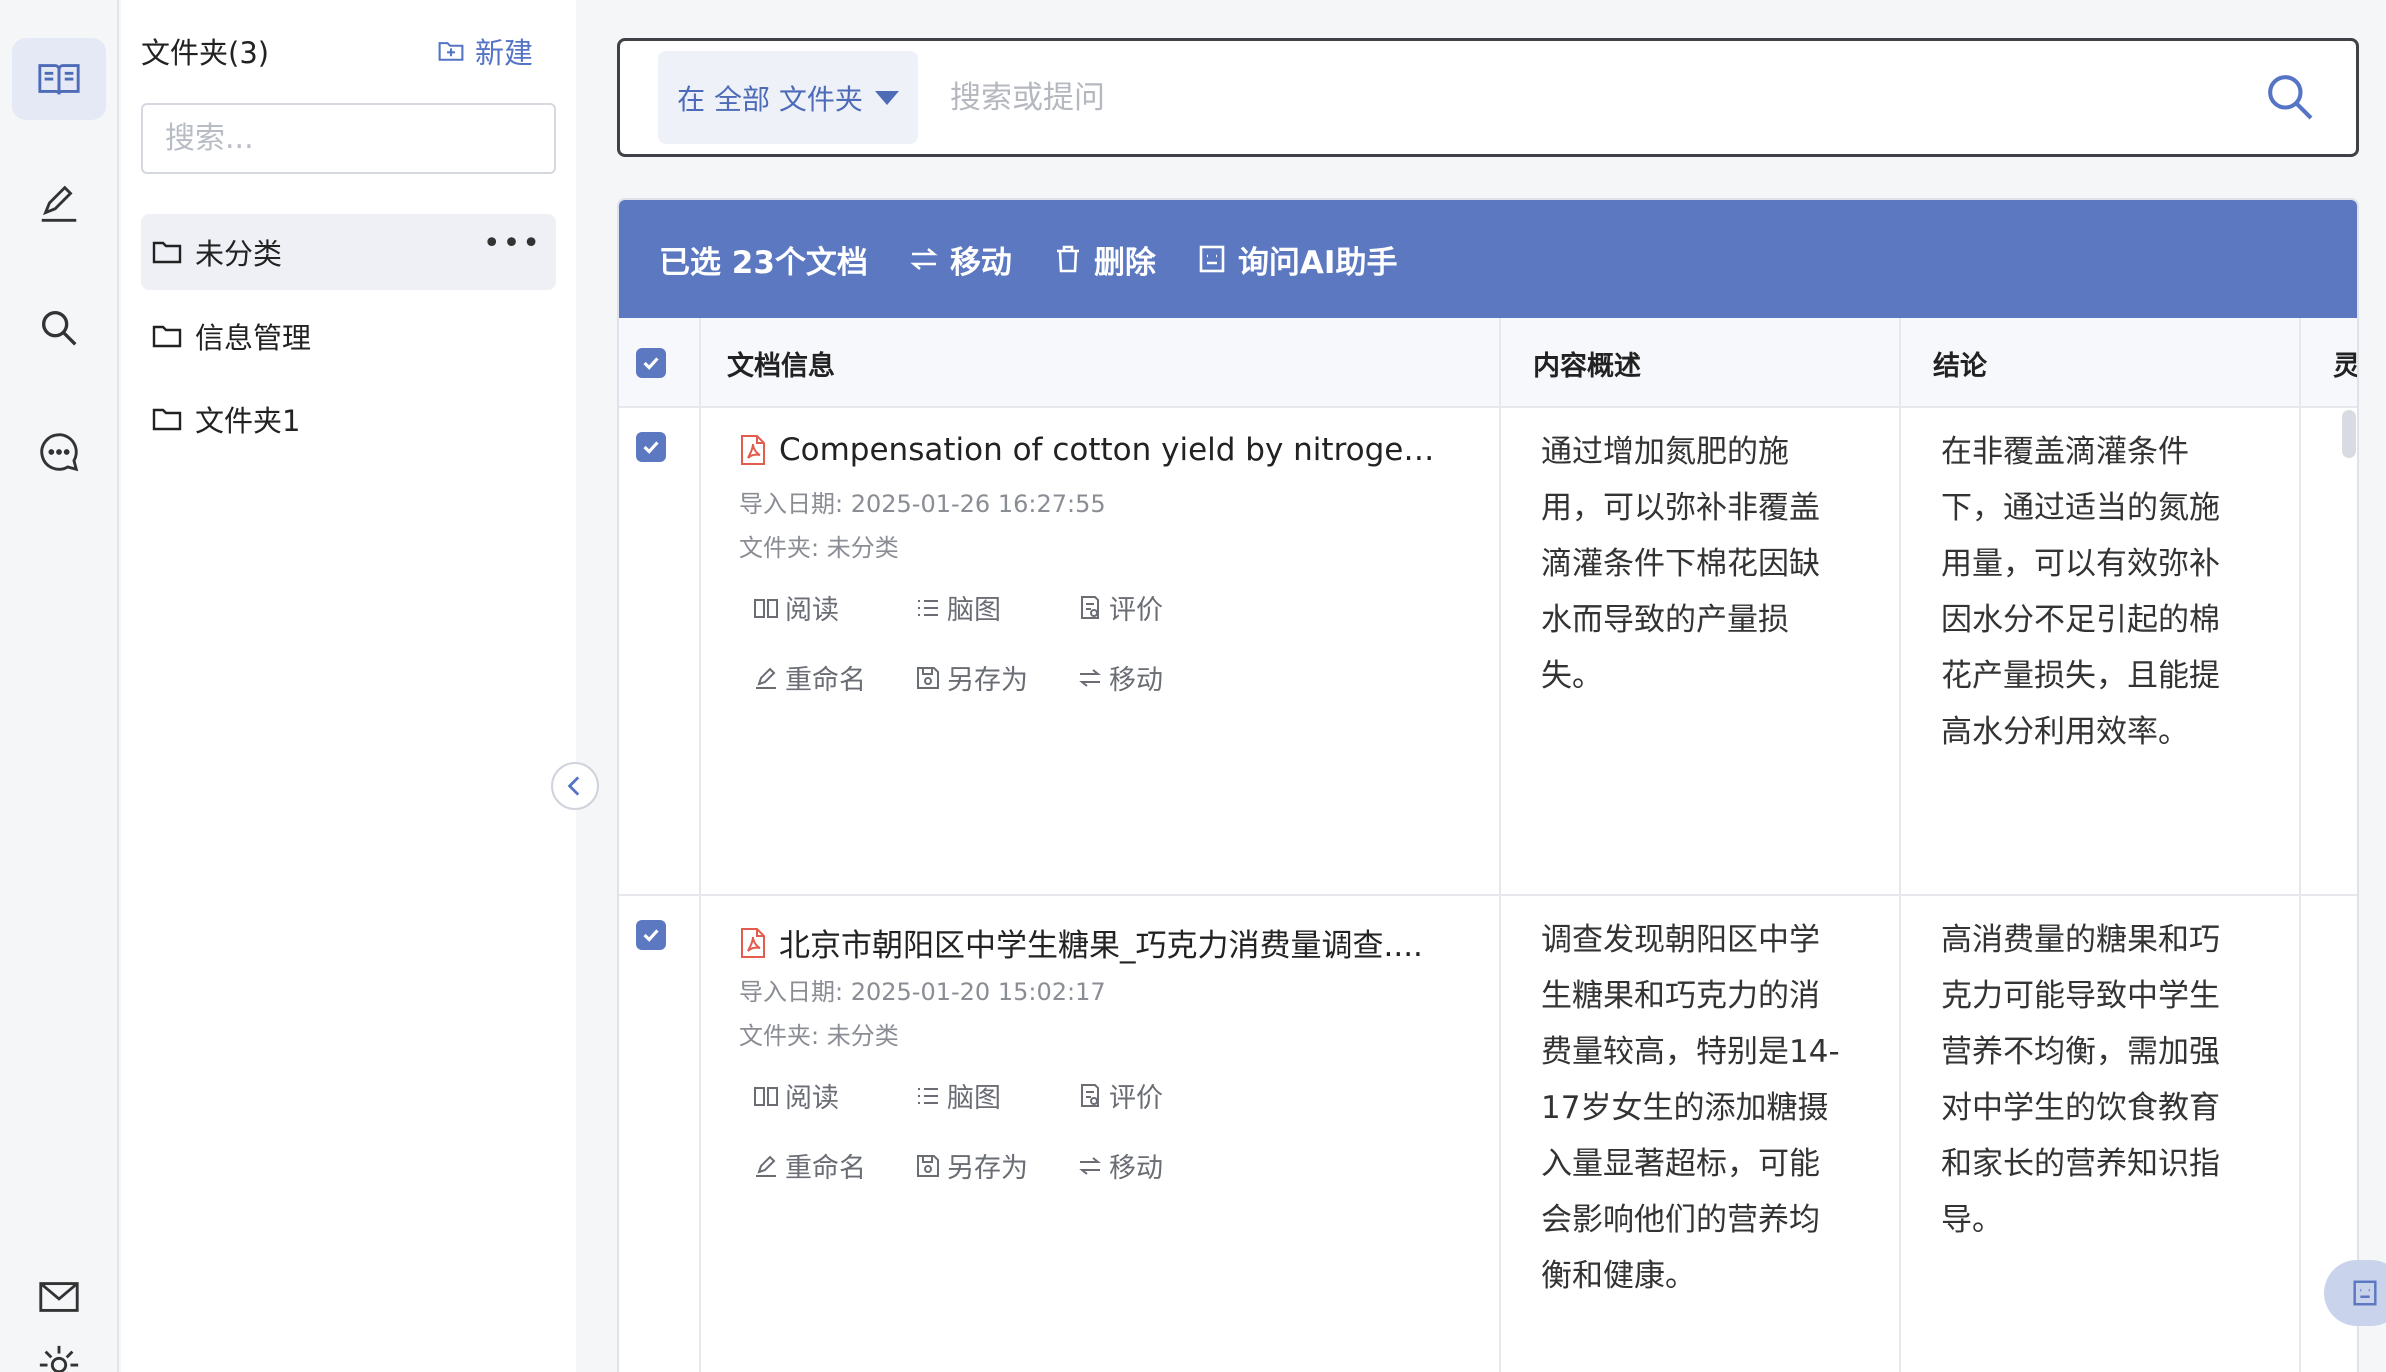  I want to click on folder-item-uncategorized: 未分类 •••, so click(348, 252).